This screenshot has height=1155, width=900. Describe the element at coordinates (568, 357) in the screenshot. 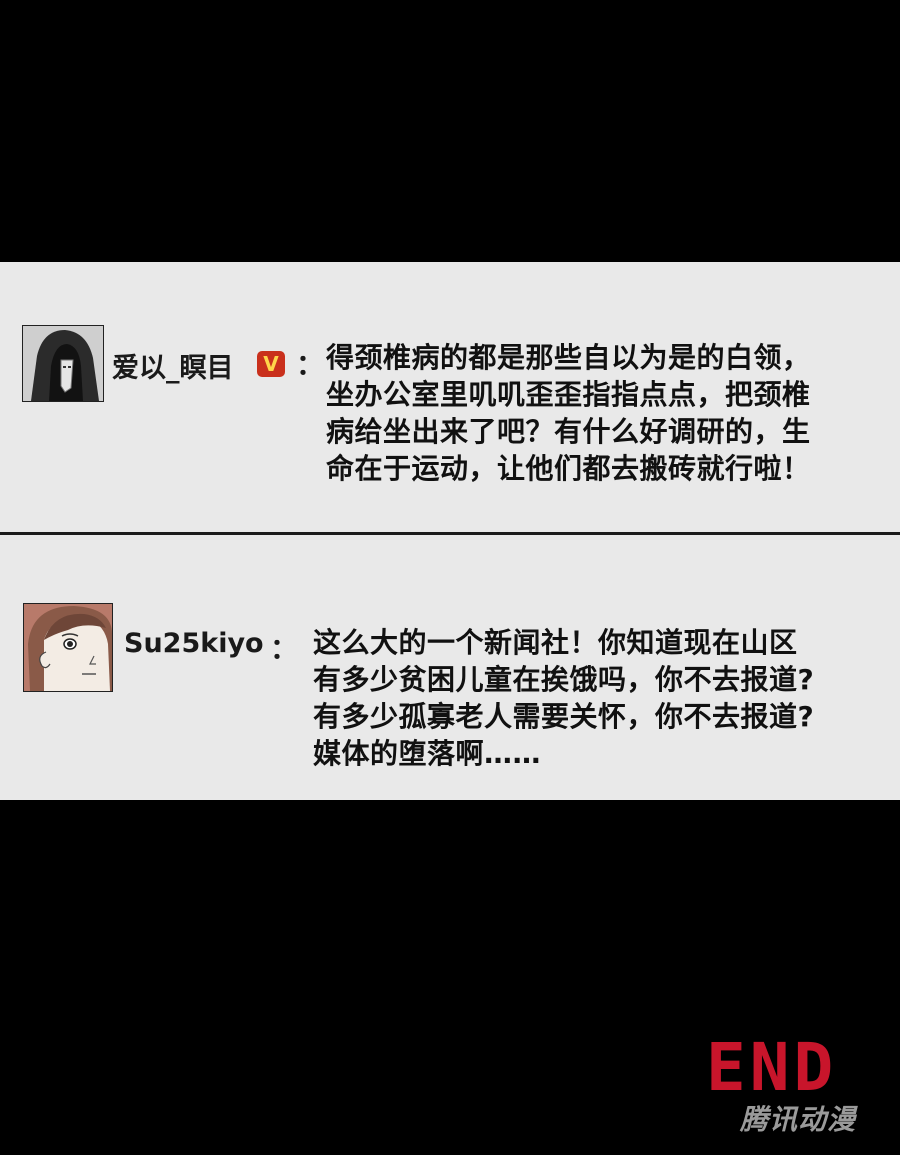

I see `comment-line: 得颈椎病的都是那些自以为是的白领，` at that location.